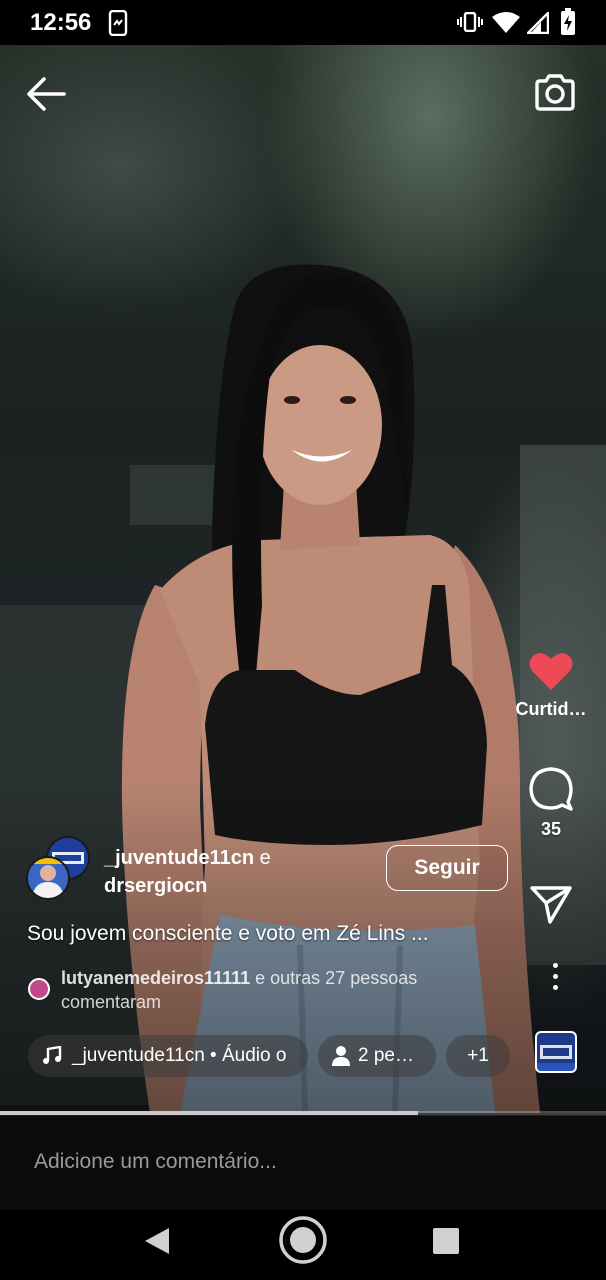  What do you see at coordinates (341, 1056) in the screenshot?
I see `person-icon` at bounding box center [341, 1056].